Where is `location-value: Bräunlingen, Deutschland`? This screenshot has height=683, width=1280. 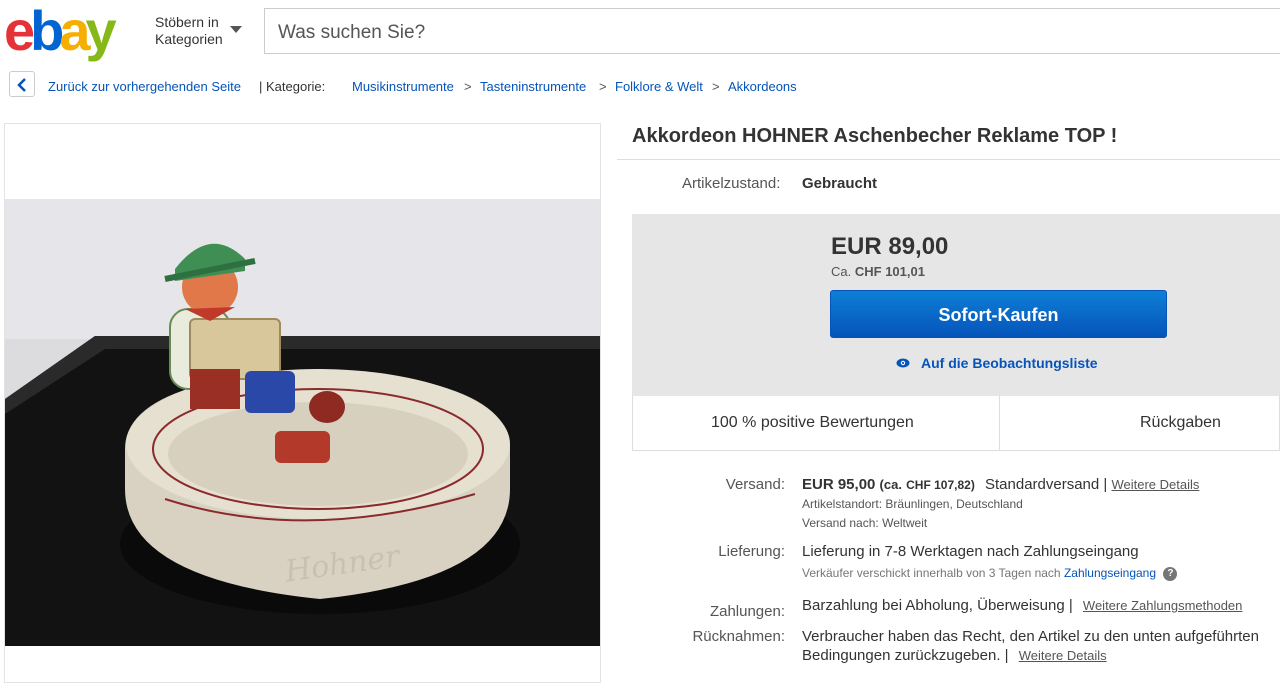 location-value: Bräunlingen, Deutschland is located at coordinates (954, 504).